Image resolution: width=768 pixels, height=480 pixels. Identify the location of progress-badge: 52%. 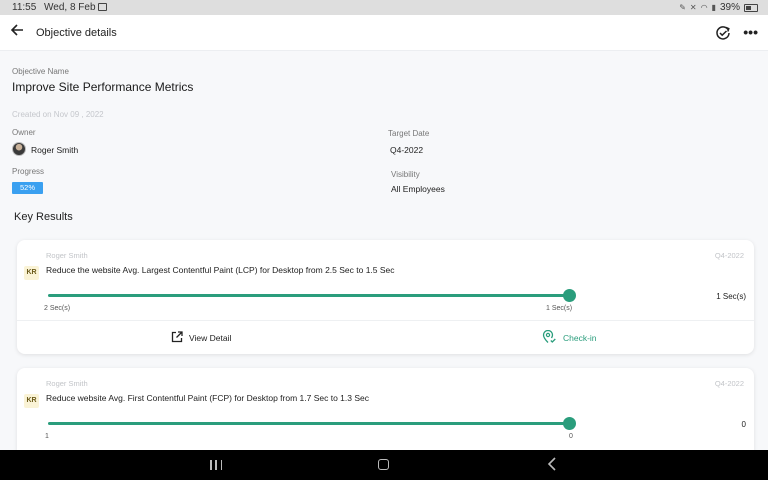
(27, 188).